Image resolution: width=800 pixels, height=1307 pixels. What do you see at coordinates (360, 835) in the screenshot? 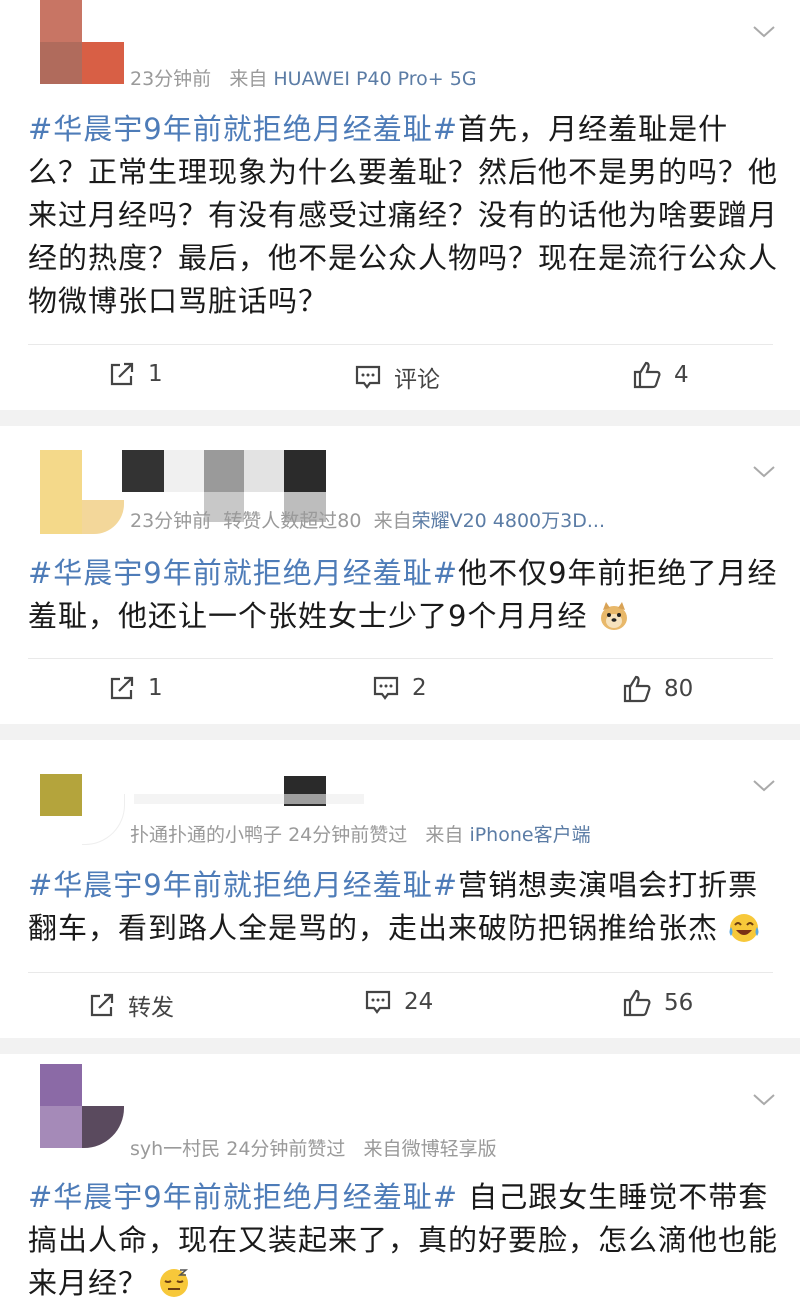
I see `post-meta: 扑通扑通的小鸭子 24分钟前赞过 来自 iPhone客户端` at bounding box center [360, 835].